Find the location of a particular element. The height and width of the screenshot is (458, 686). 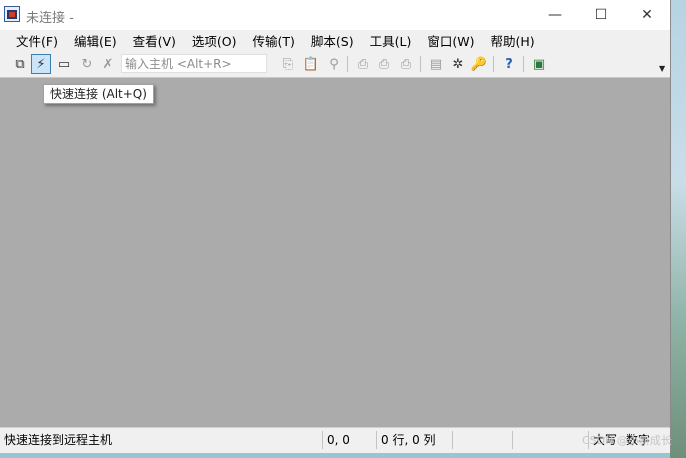

connect-in-tab-icon: ▭ is located at coordinates (64, 64).